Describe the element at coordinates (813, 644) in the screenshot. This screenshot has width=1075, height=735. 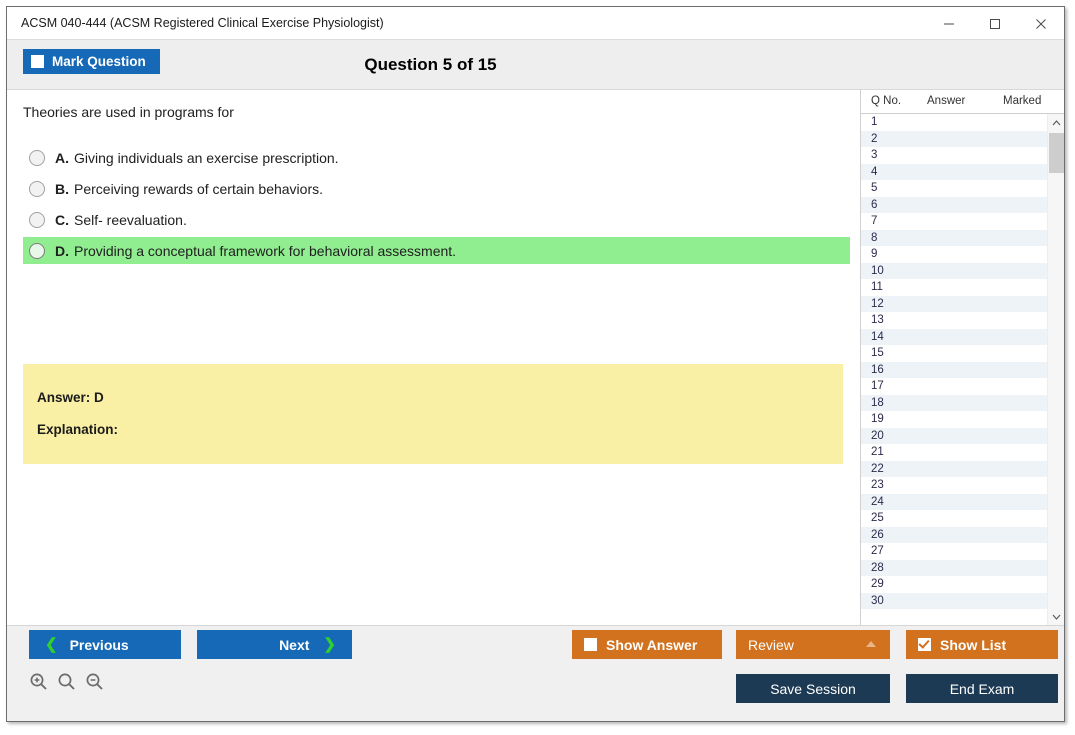
I see `review-dropdown-button: Review` at that location.